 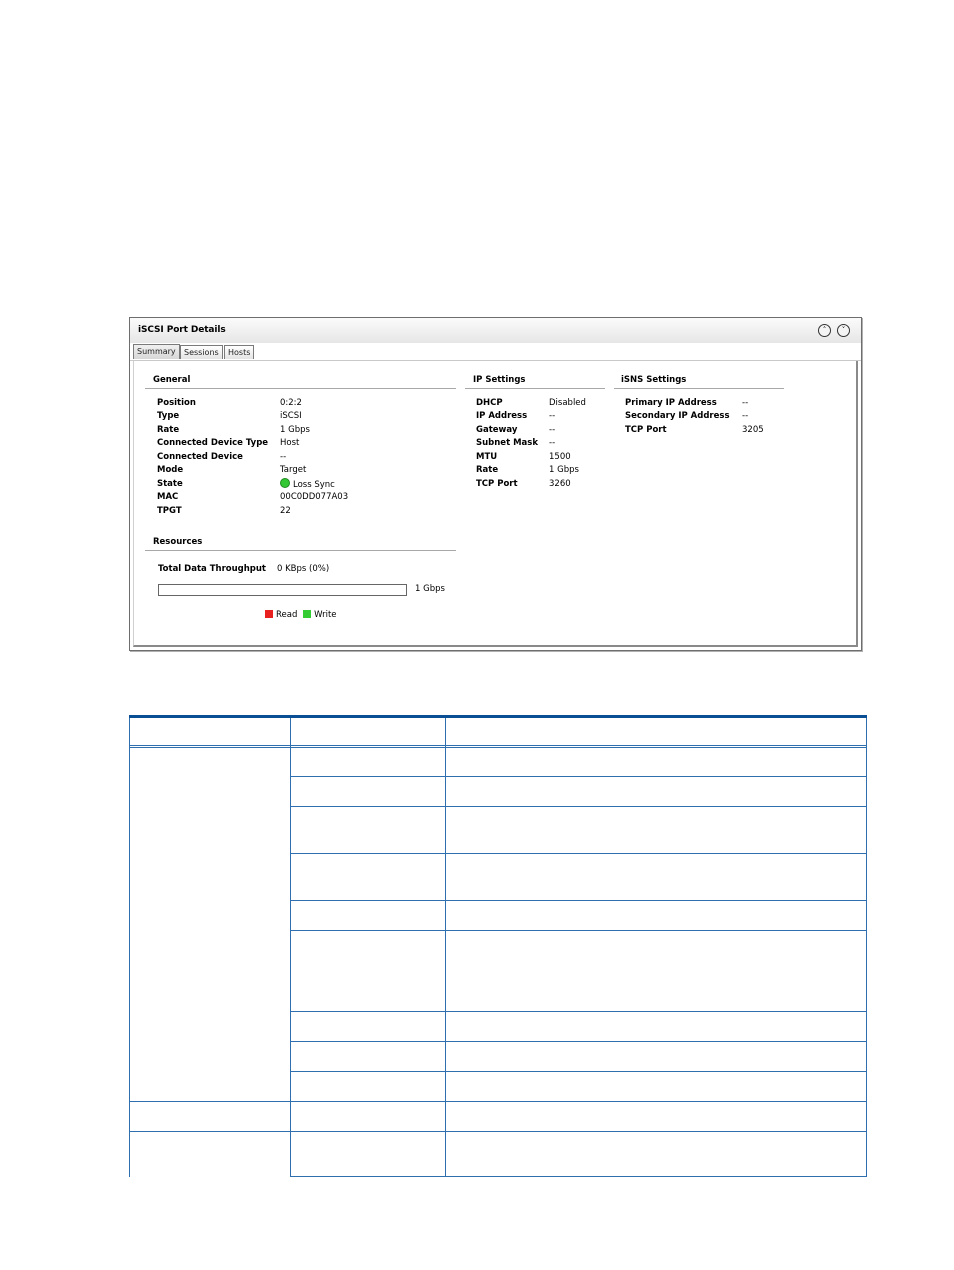 I want to click on field-label: Secondary IP Address, so click(x=677, y=416).